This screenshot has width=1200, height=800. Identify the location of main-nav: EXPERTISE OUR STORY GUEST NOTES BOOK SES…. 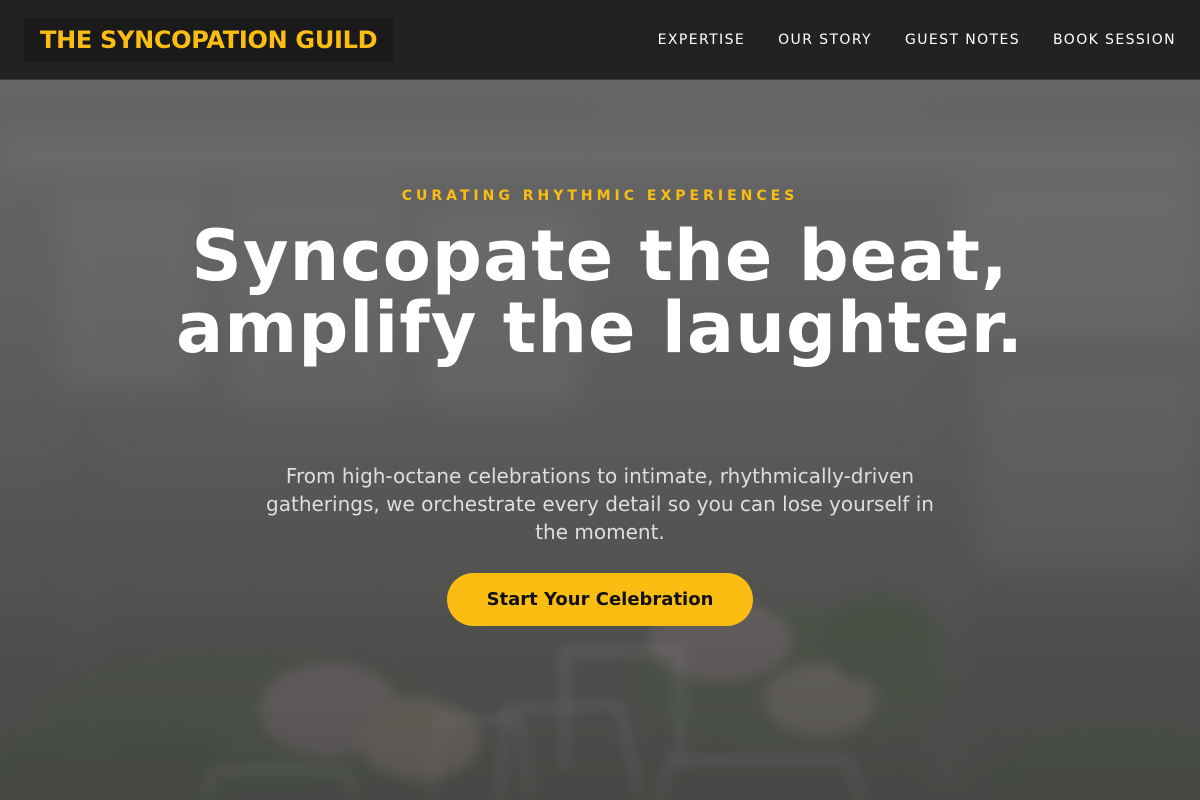
(917, 40).